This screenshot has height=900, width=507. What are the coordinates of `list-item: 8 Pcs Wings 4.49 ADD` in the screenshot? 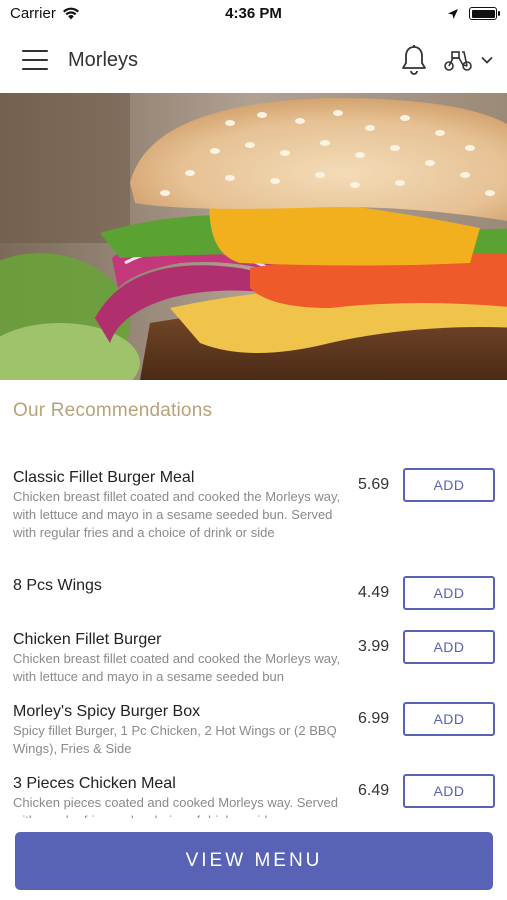 It's located at (253, 603).